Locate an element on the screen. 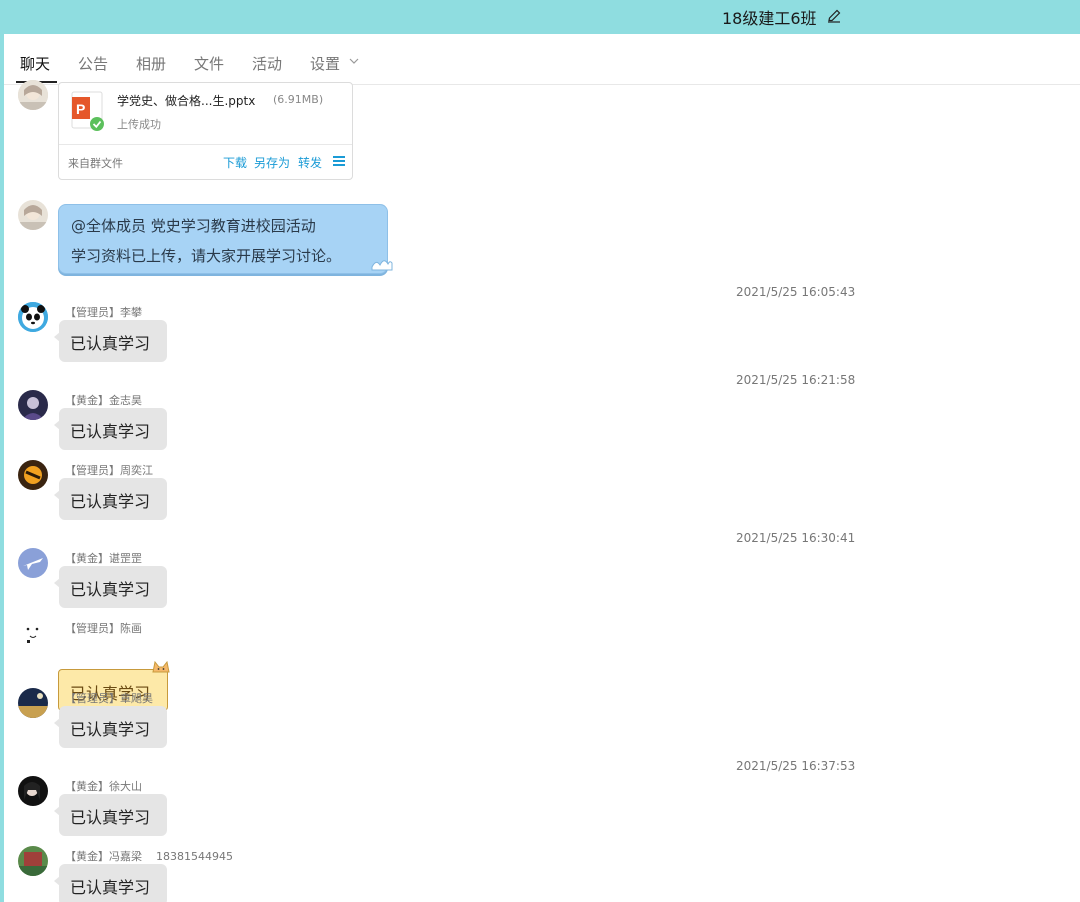  announcement-line-1: @全体成员 党史学习教育进校园活动 is located at coordinates (193, 226).